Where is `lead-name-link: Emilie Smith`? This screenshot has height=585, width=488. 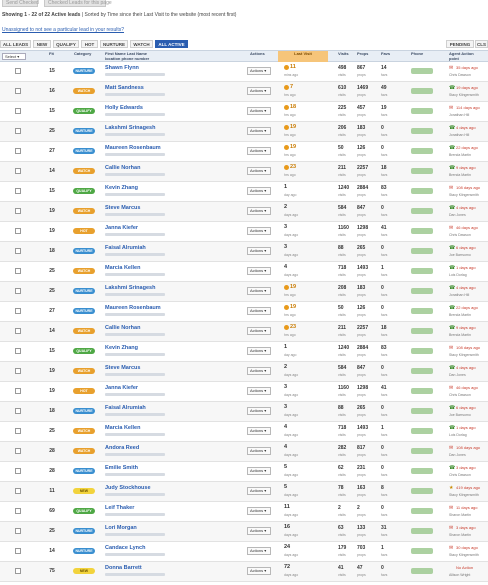
lead-name-link: Emilie Smith is located at coordinates (121, 468).